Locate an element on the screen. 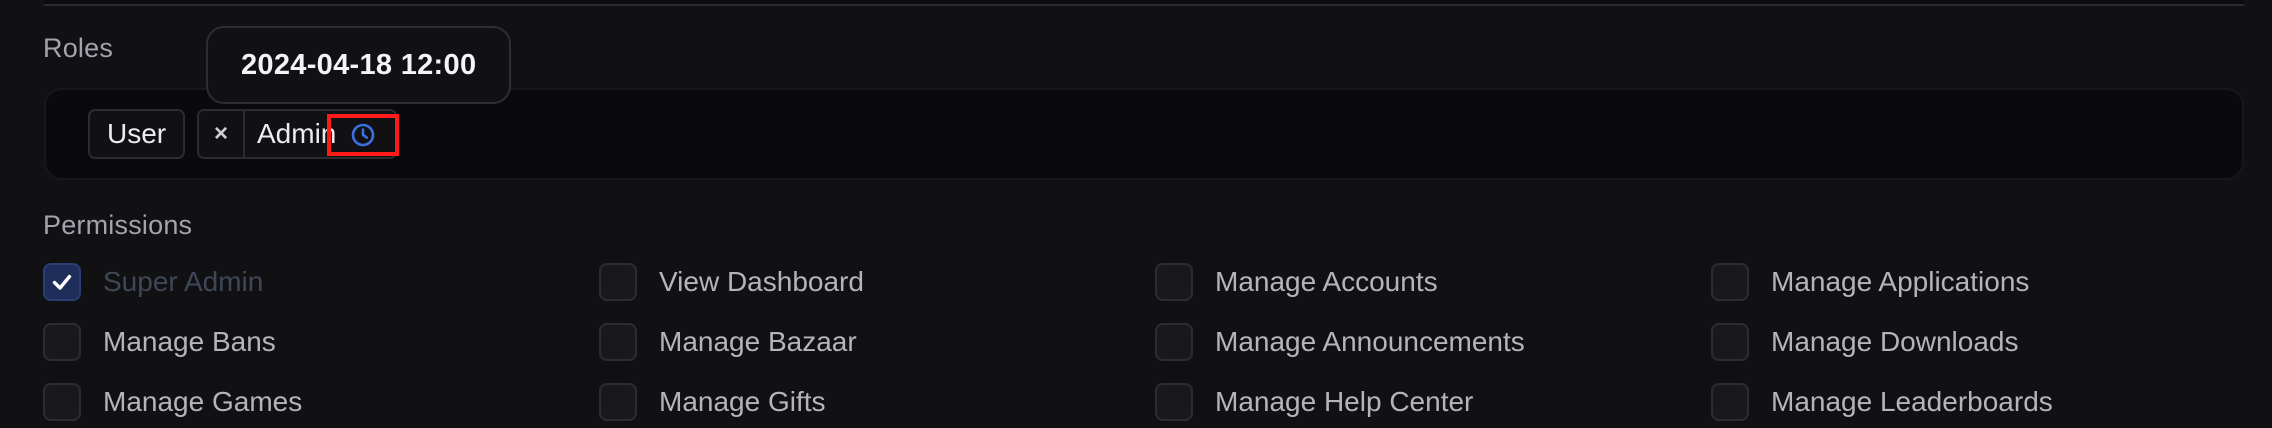 This screenshot has width=2272, height=428. check-icon is located at coordinates (62, 282).